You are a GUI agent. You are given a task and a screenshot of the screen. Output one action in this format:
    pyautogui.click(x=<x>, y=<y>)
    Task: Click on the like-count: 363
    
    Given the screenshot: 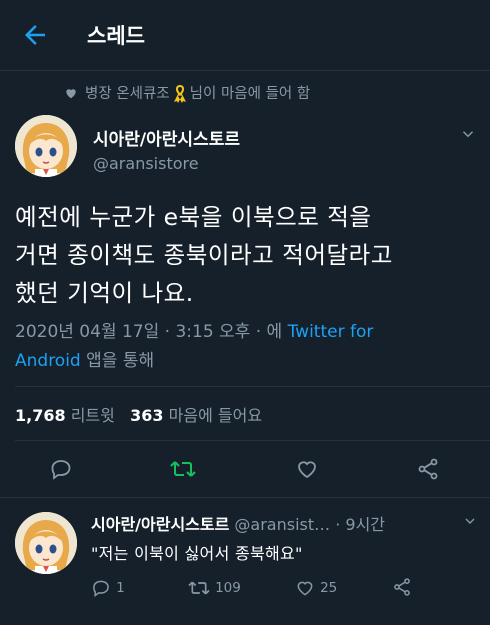 What is the action you would take?
    pyautogui.click(x=147, y=415)
    